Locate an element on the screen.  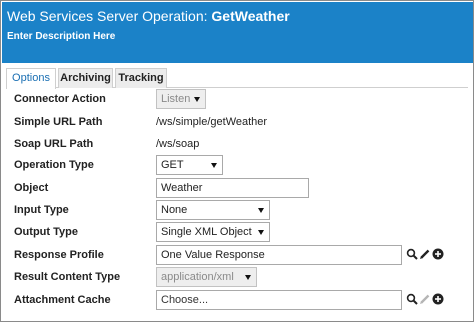
row-response-profile: Response Profile One Value Response is located at coordinates (237, 256).